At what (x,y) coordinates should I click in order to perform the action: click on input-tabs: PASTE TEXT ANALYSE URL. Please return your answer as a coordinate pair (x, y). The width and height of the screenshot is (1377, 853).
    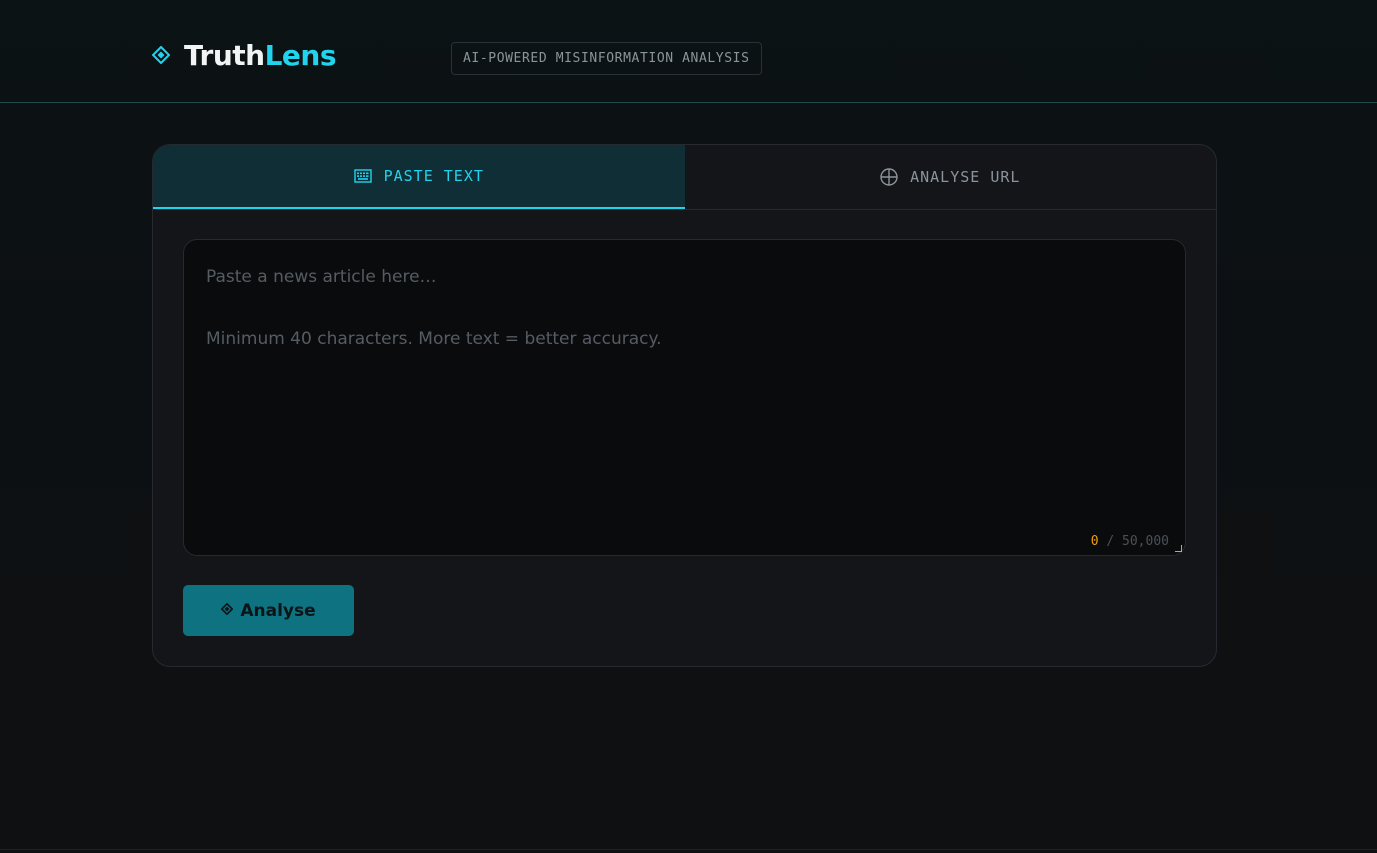
    Looking at the image, I should click on (684, 177).